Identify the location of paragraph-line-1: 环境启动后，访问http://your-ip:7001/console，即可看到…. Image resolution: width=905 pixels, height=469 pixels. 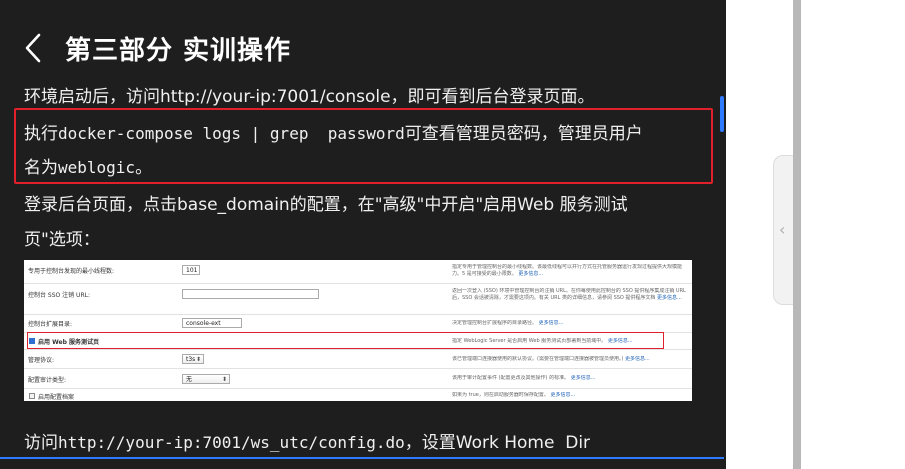
(309, 97).